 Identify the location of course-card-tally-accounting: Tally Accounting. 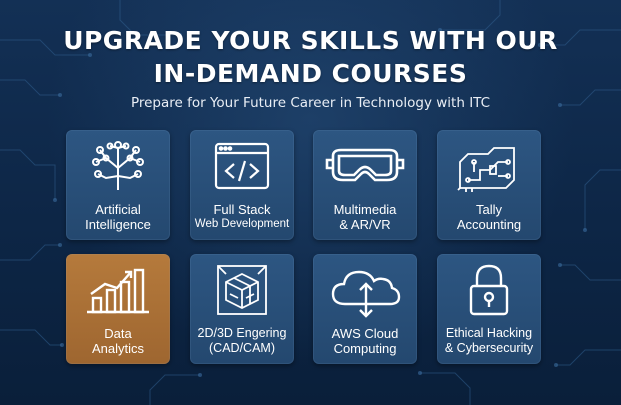
(489, 185).